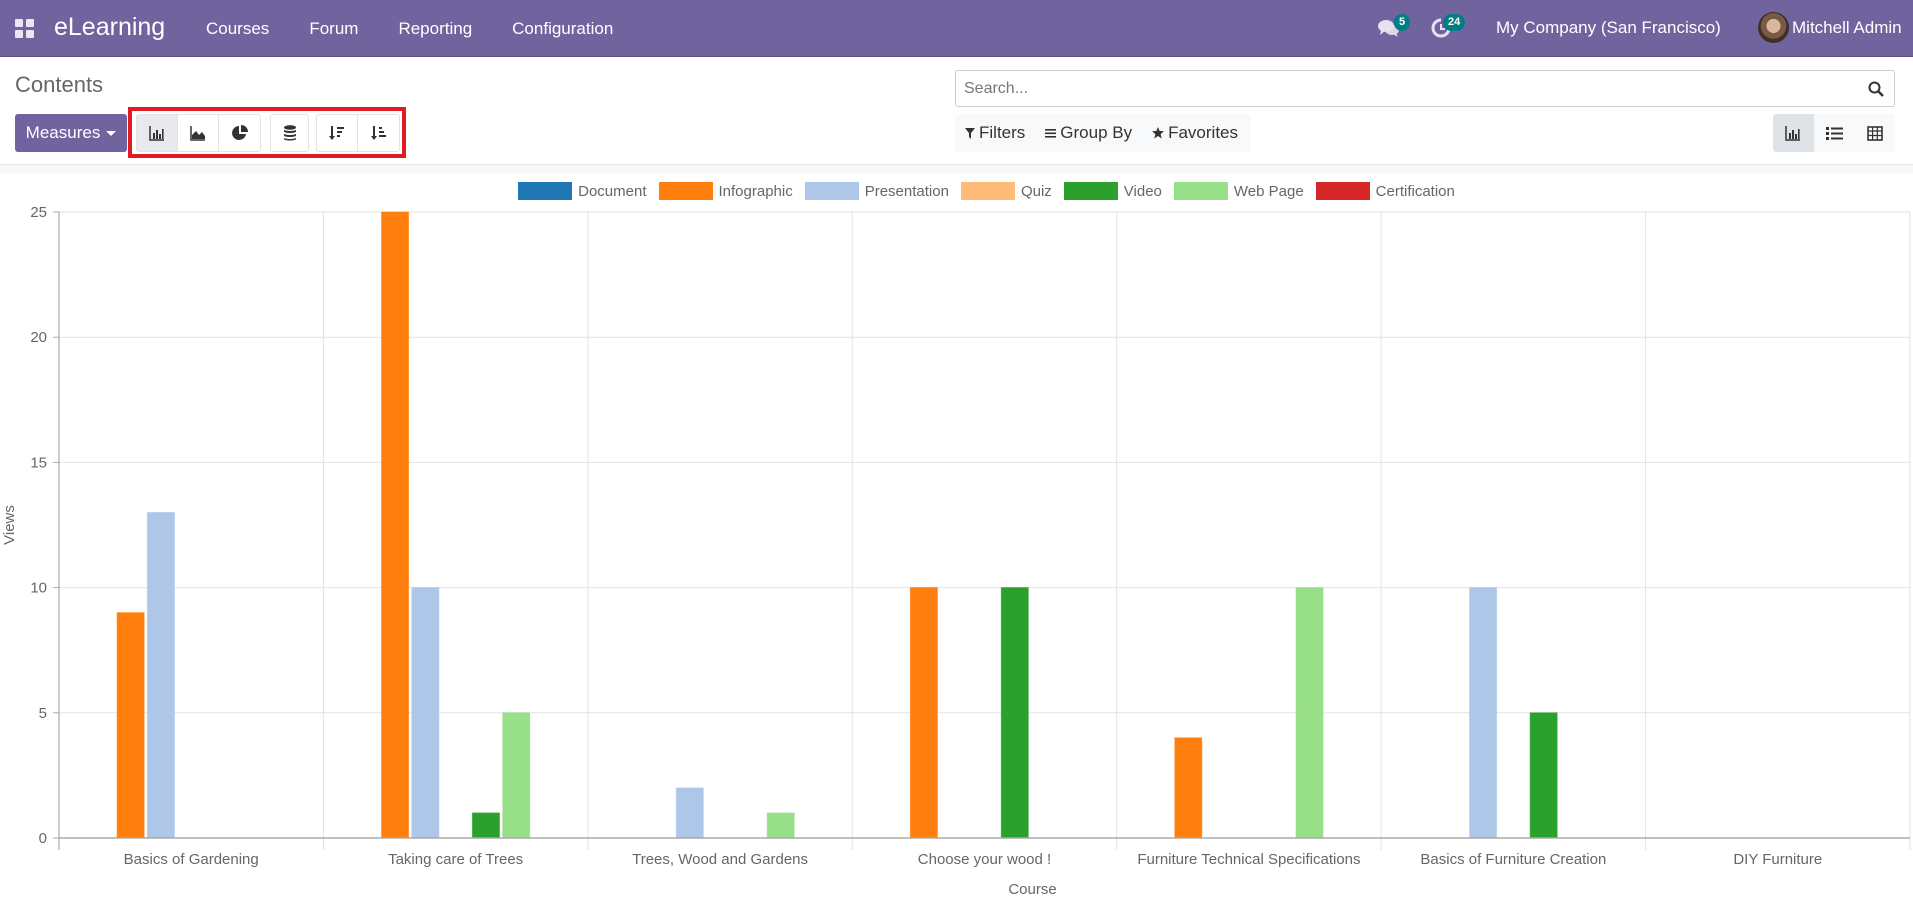 This screenshot has height=899, width=1913. What do you see at coordinates (1777, 859) in the screenshot?
I see `x-tick-label: DIY Furniture` at bounding box center [1777, 859].